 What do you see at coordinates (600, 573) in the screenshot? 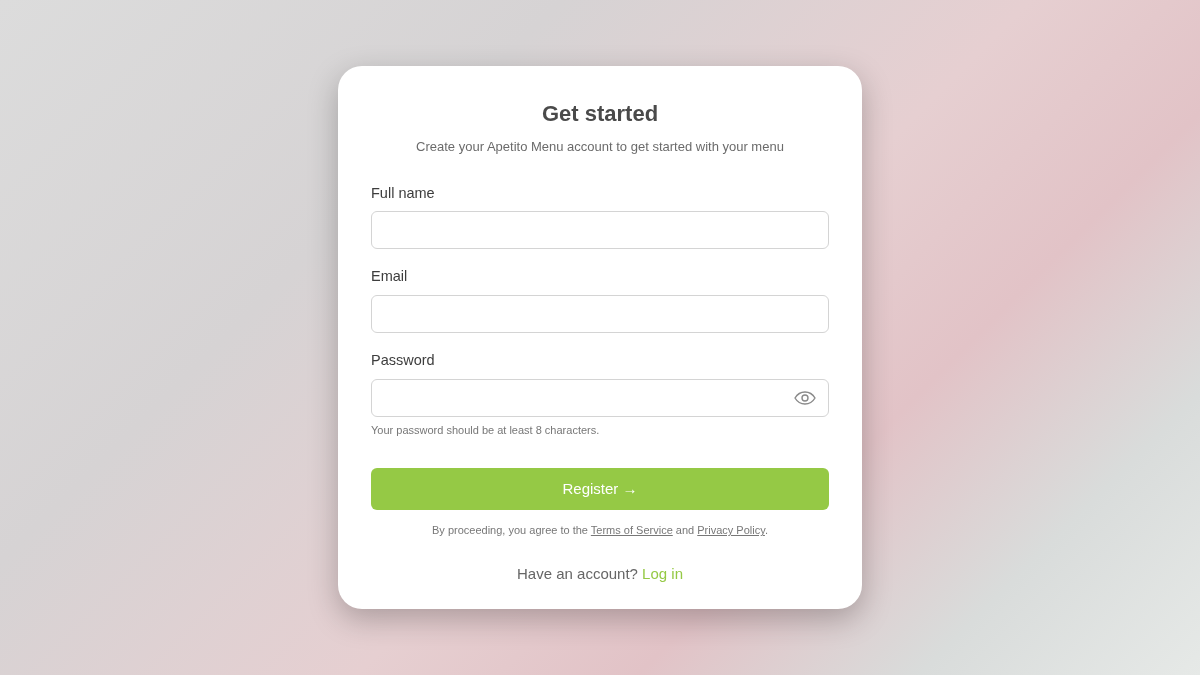
I see `login-prompt: Have an account? Log in` at bounding box center [600, 573].